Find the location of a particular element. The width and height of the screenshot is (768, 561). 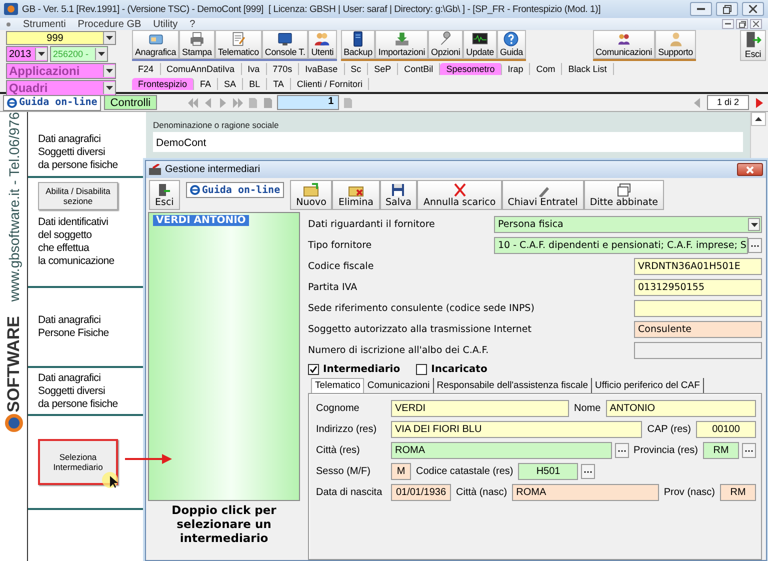

menu-item: Strumenti is located at coordinates (44, 24).